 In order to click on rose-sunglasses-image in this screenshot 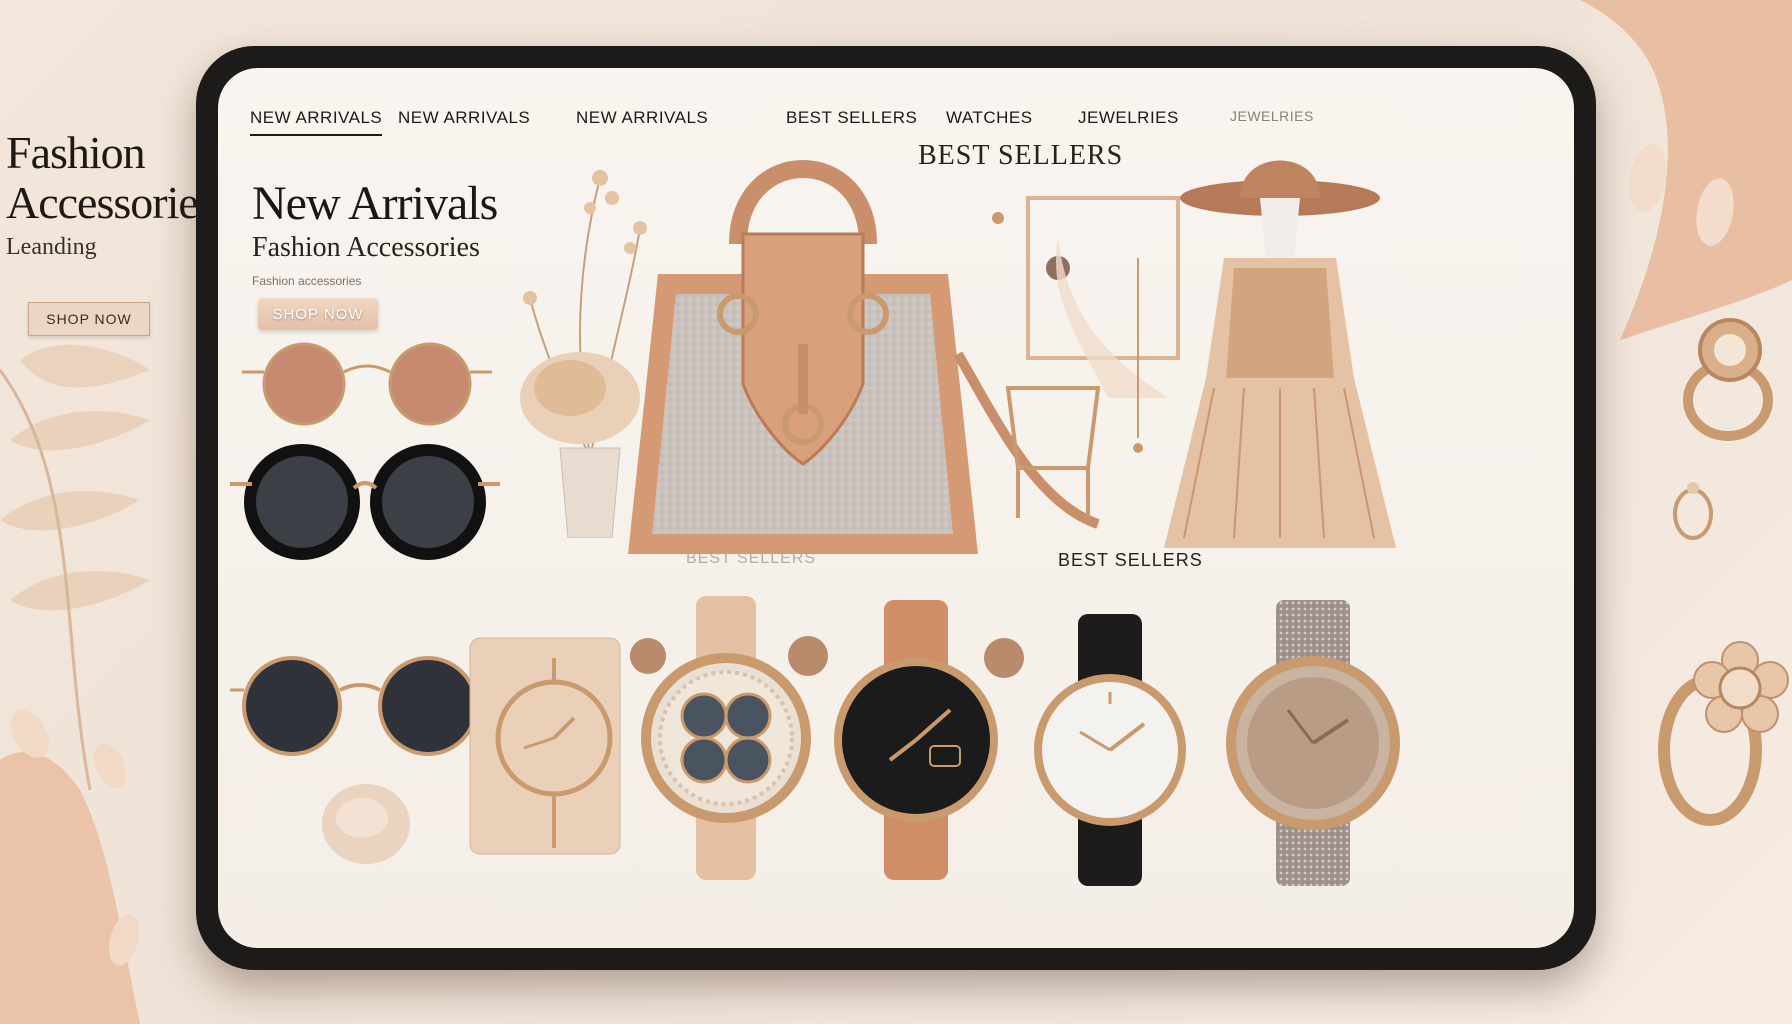, I will do `click(367, 383)`.